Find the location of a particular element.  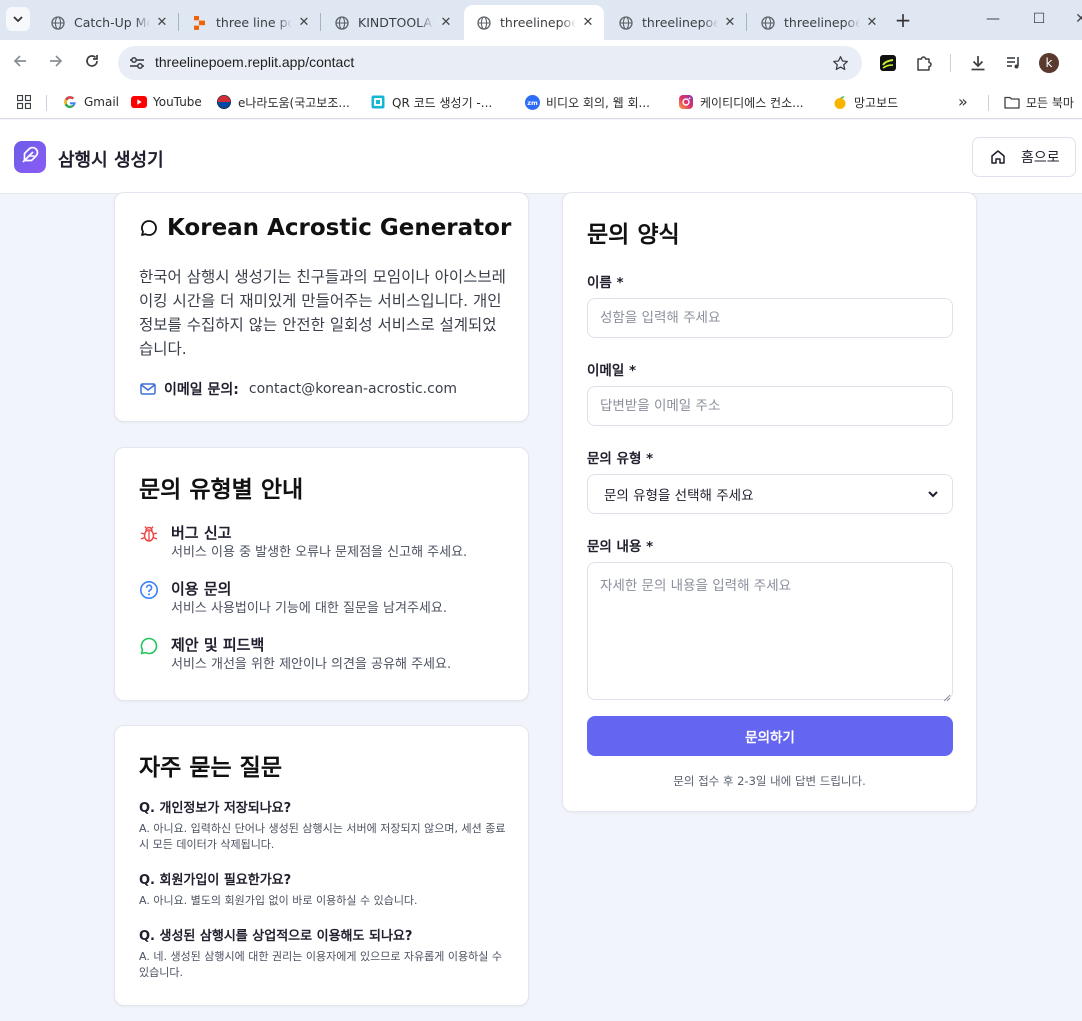

submit-button: 문의하기 is located at coordinates (770, 736).